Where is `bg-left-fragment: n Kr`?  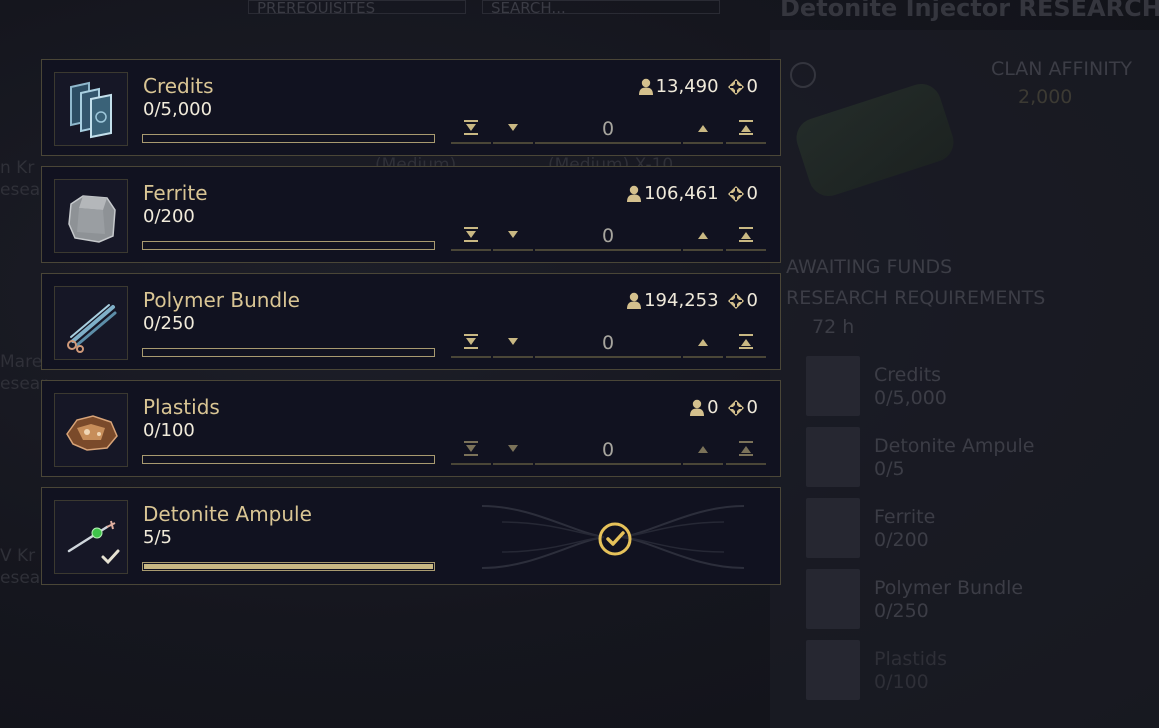 bg-left-fragment: n Kr is located at coordinates (17, 168).